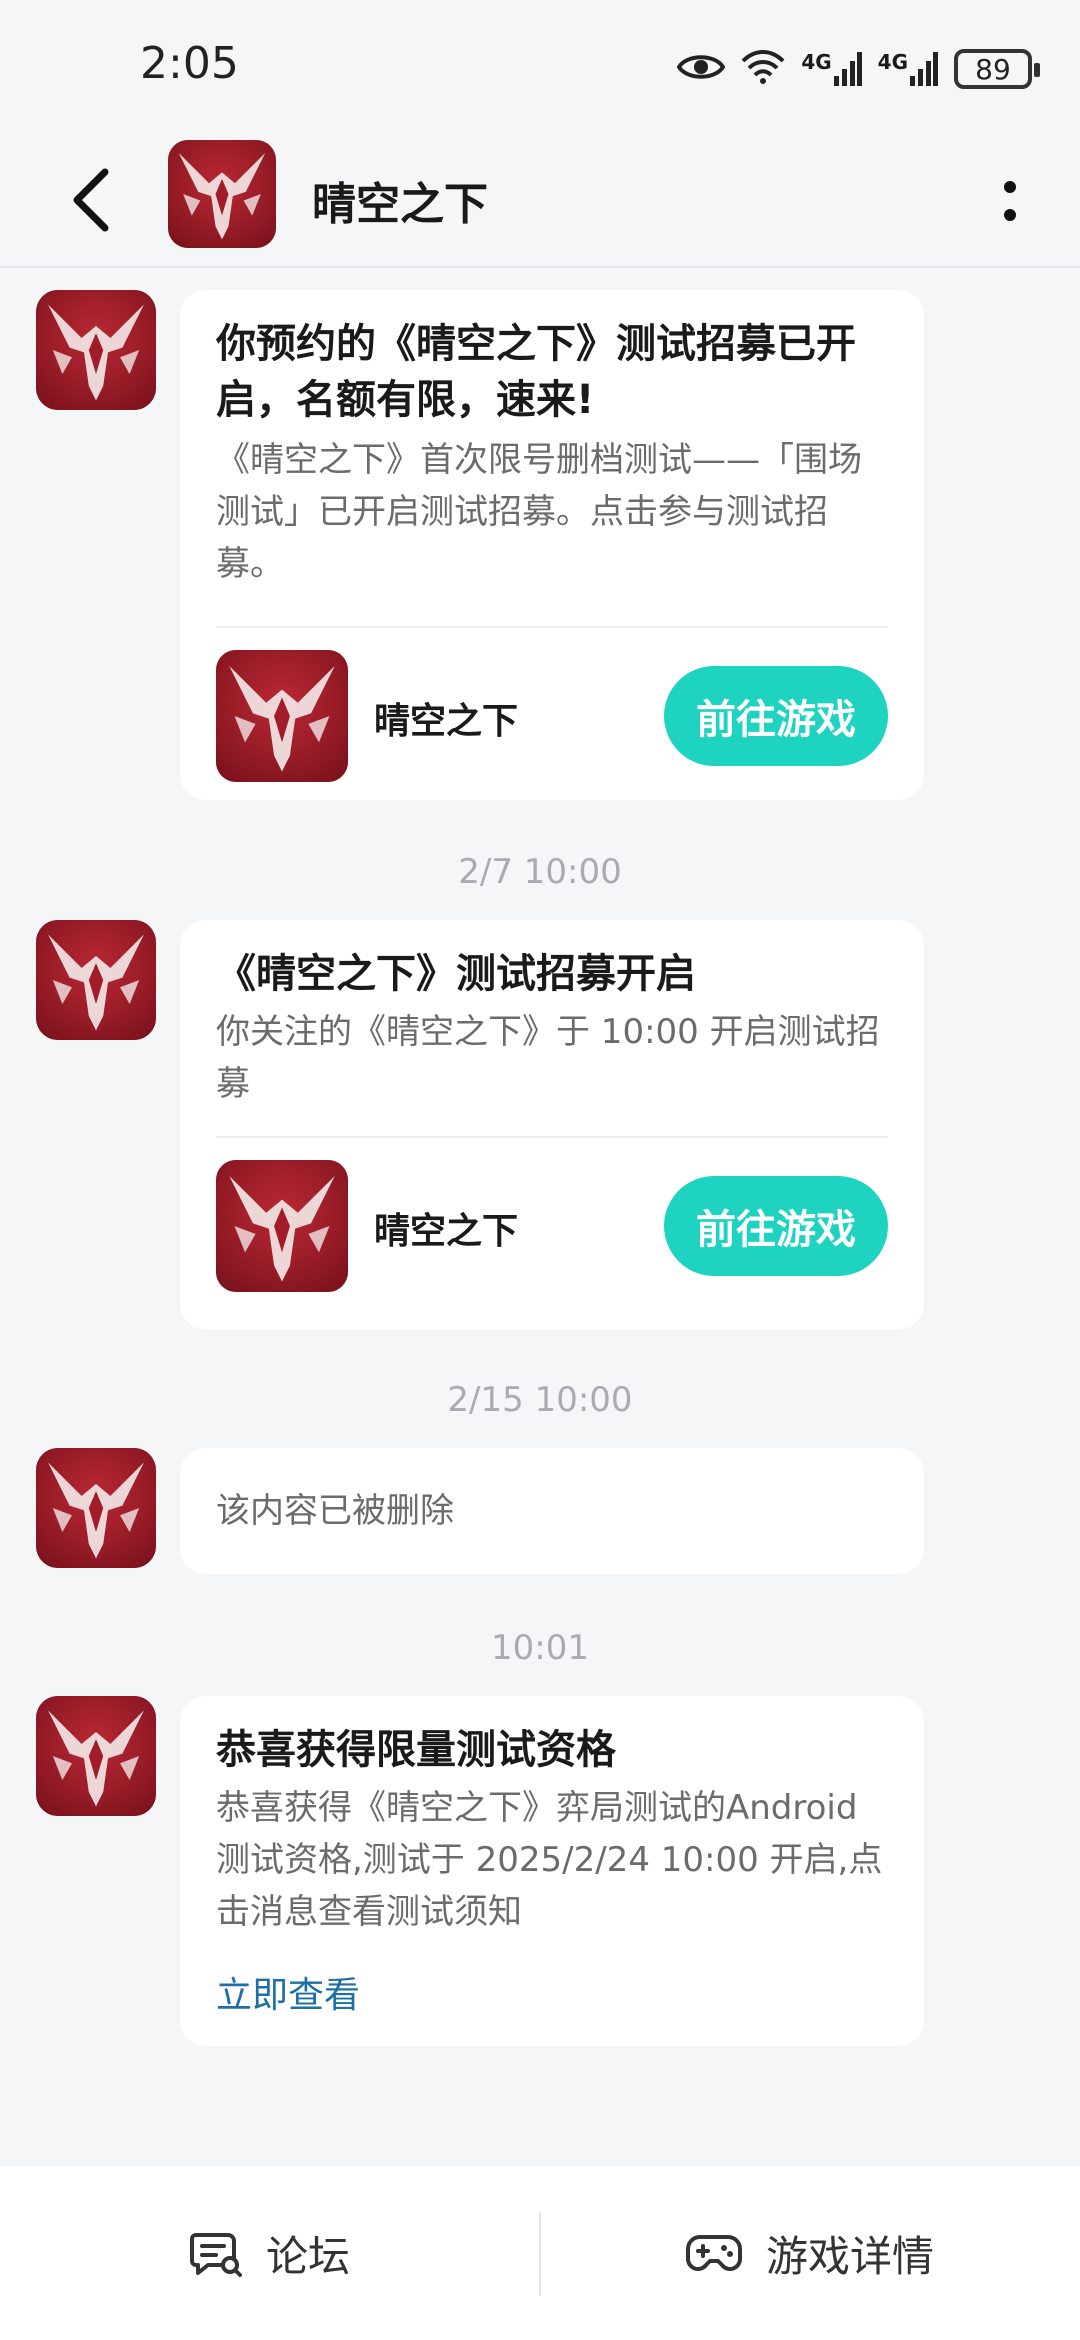  I want to click on game-details-label: 游戏详情, so click(849, 2256).